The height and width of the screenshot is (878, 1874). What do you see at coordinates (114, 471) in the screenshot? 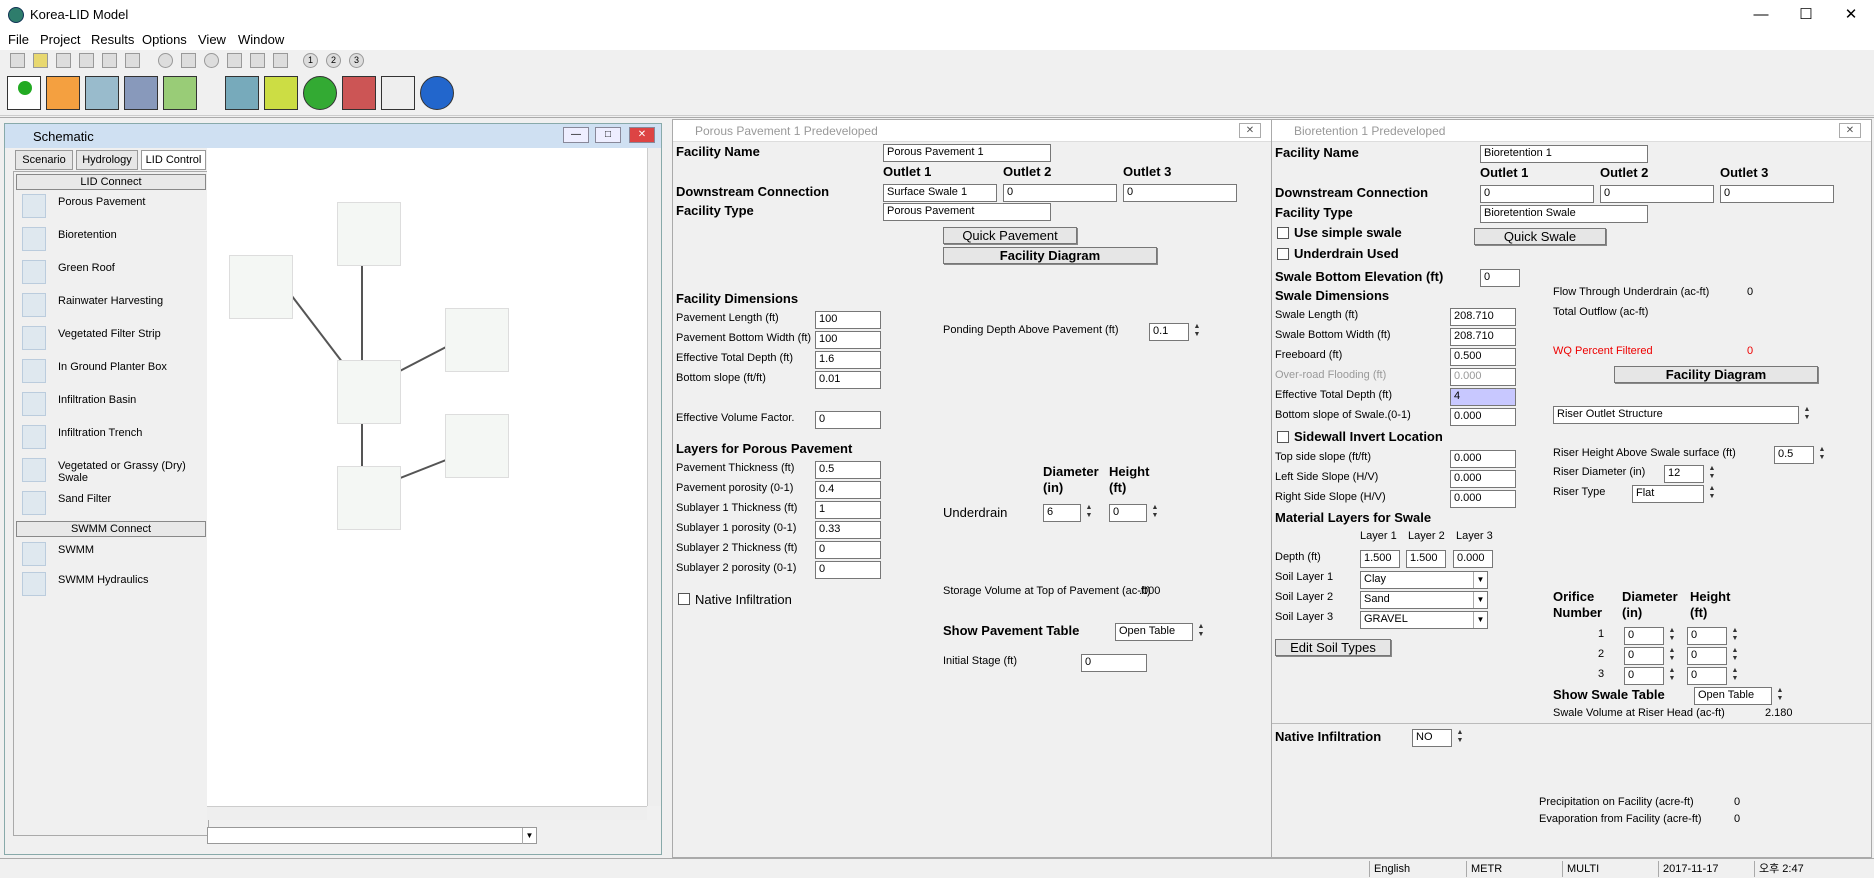
I see `lid-item-swale: Vegetated or Grassy (Dry) Swale` at bounding box center [114, 471].